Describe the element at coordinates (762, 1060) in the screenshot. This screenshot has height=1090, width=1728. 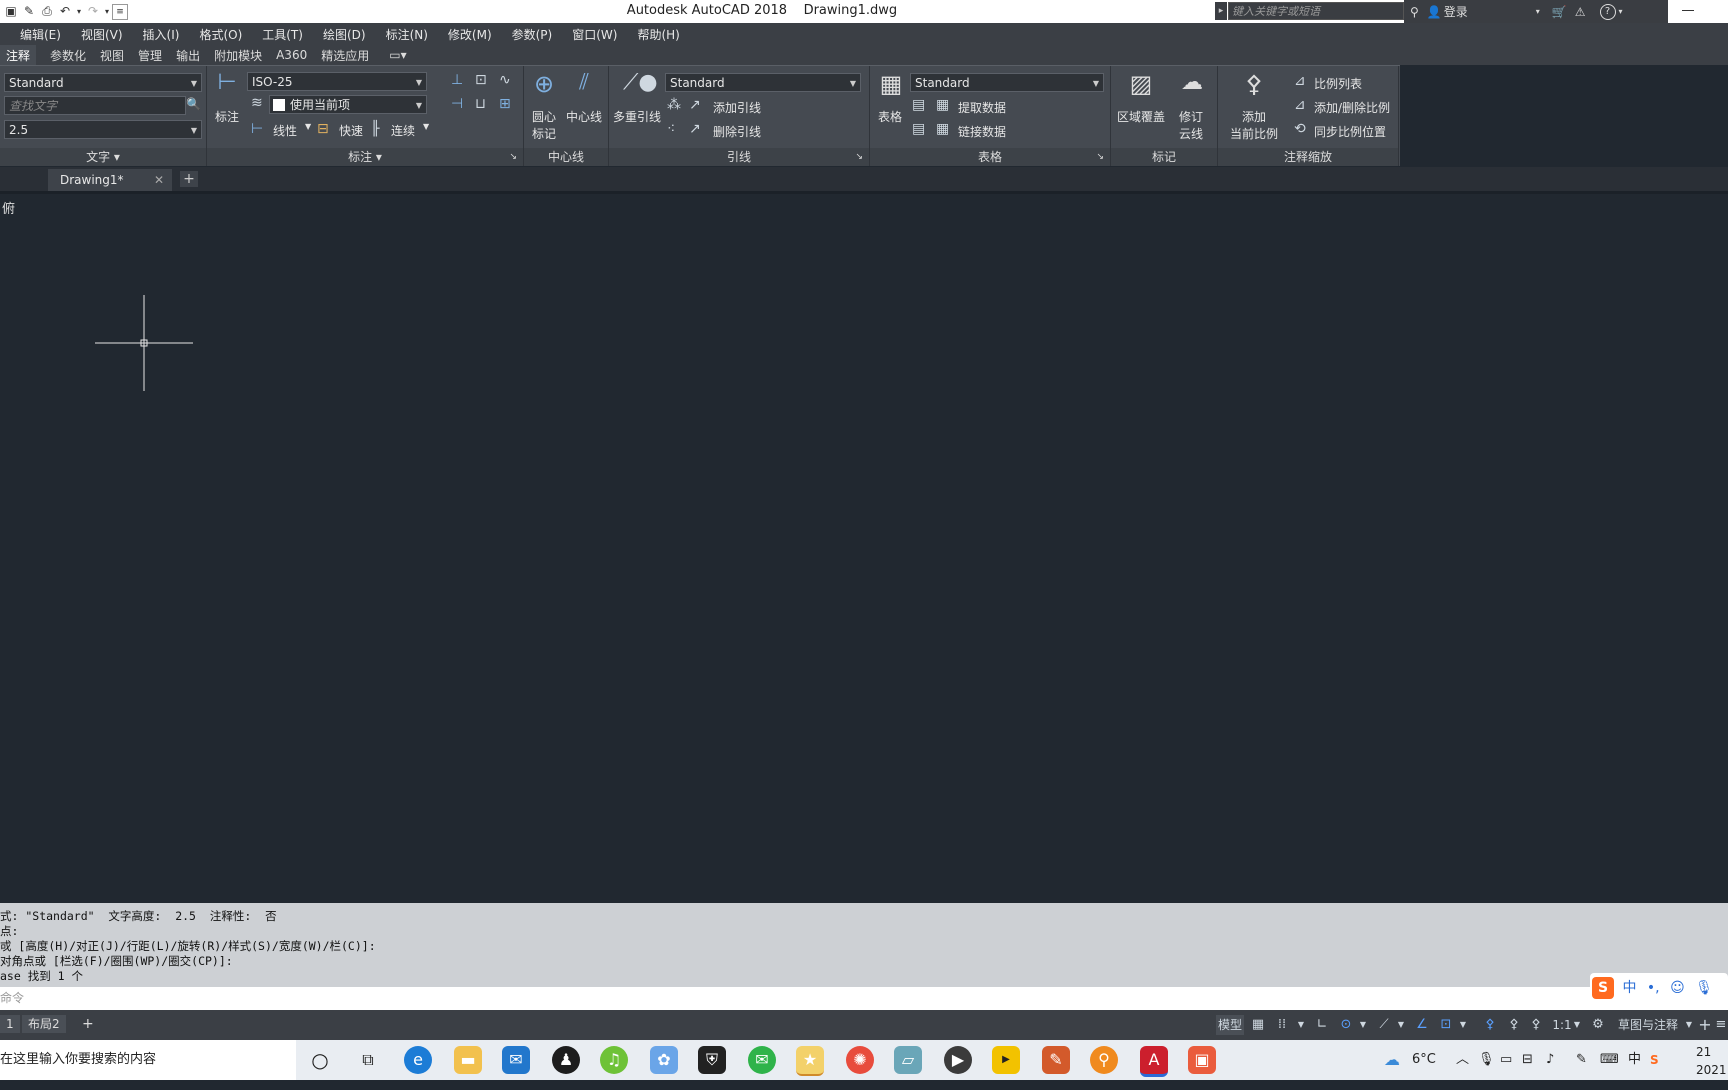
I see `wechat-icon: ✉` at that location.